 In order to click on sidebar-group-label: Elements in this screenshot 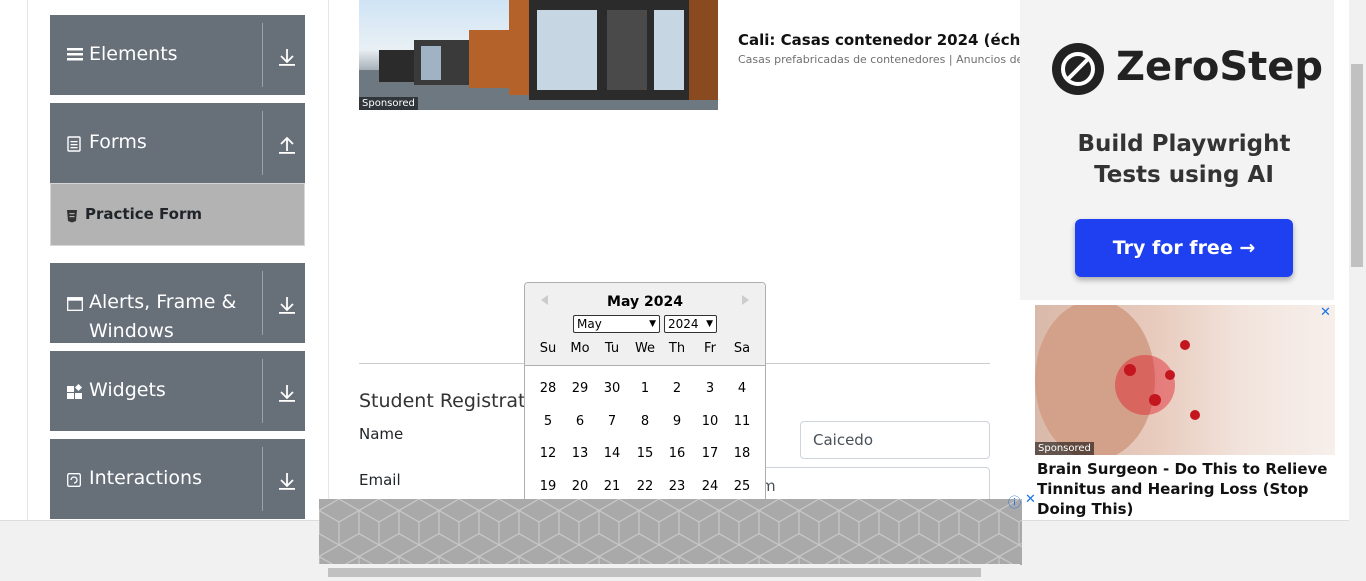, I will do `click(133, 54)`.